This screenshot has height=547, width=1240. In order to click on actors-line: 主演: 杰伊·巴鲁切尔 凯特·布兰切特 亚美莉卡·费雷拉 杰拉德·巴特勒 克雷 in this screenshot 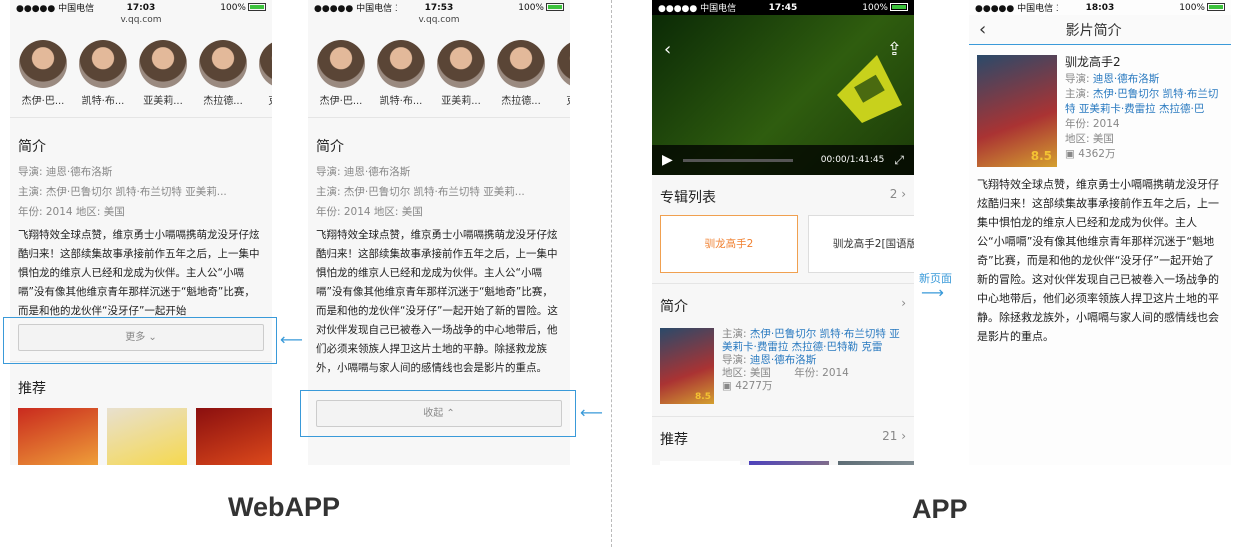, I will do `click(811, 340)`.